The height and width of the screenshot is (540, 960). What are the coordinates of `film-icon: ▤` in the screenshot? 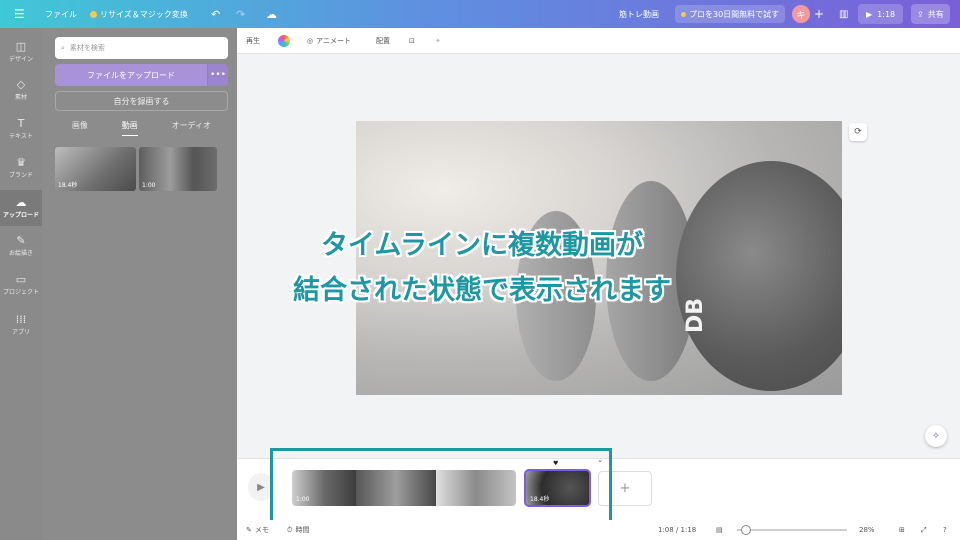 It's located at (719, 530).